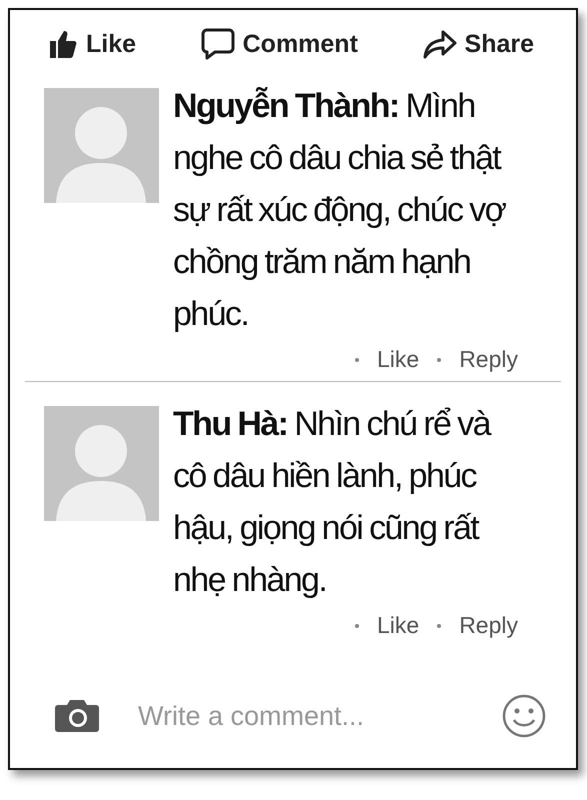 The width and height of the screenshot is (587, 800). Describe the element at coordinates (92, 44) in the screenshot. I see `like-button: Like` at that location.